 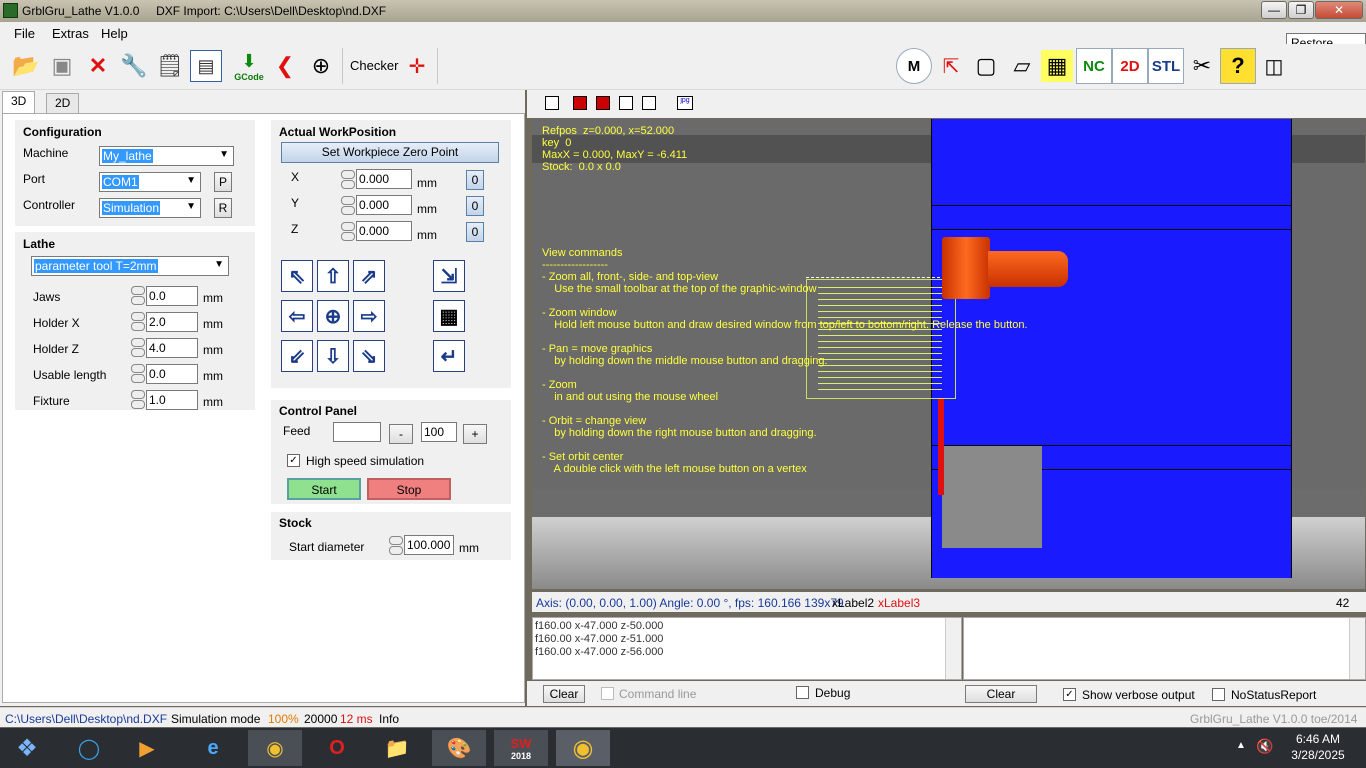 I want to click on settings-wrench-icon: 🔧, so click(x=134, y=66).